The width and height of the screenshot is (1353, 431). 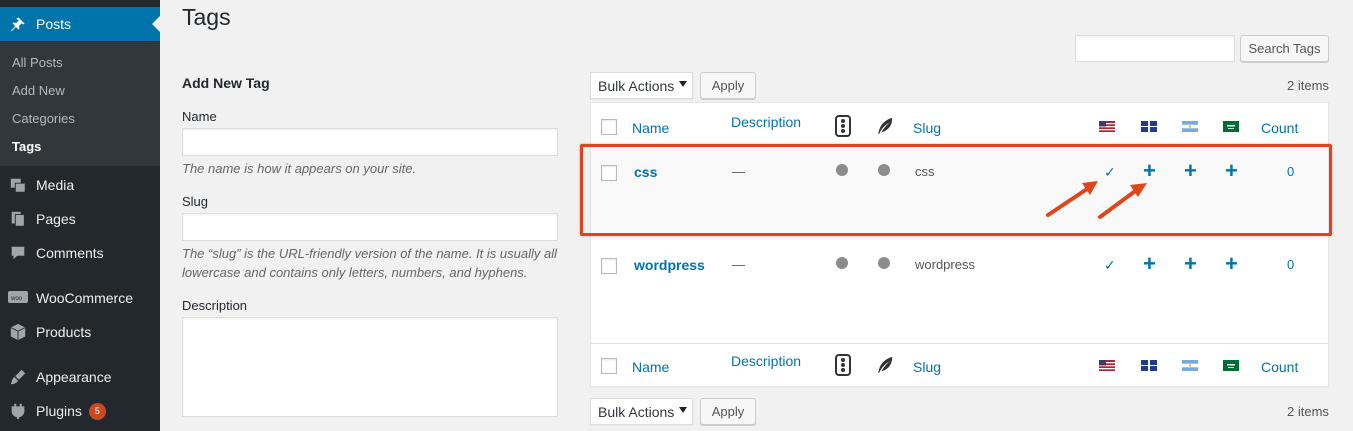 I want to click on menu-plugins: Plugins 5, so click(x=80, y=411).